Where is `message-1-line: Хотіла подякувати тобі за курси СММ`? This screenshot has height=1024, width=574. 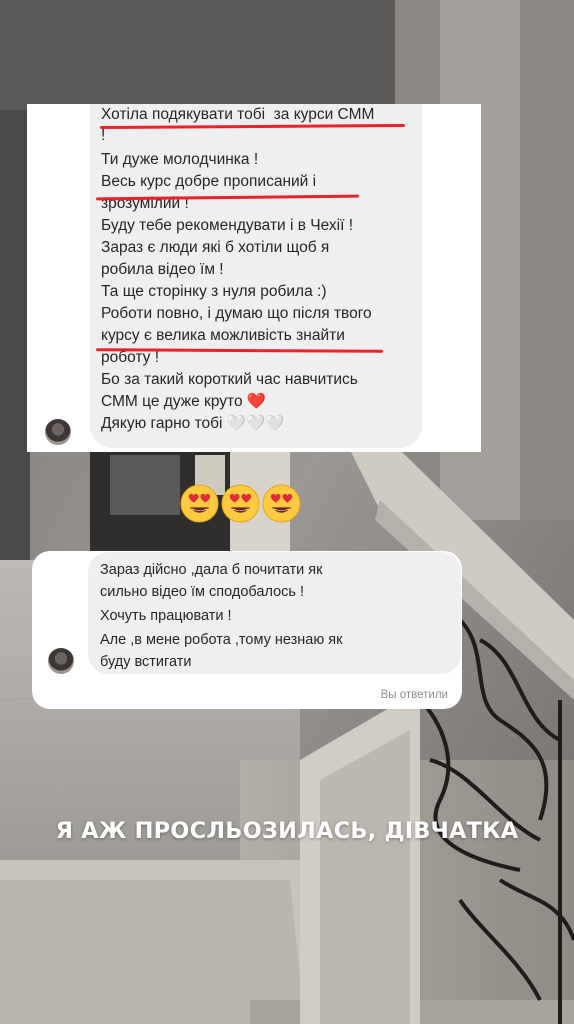
message-1-line: Хотіла подякувати тобі за курси СММ is located at coordinates (238, 114).